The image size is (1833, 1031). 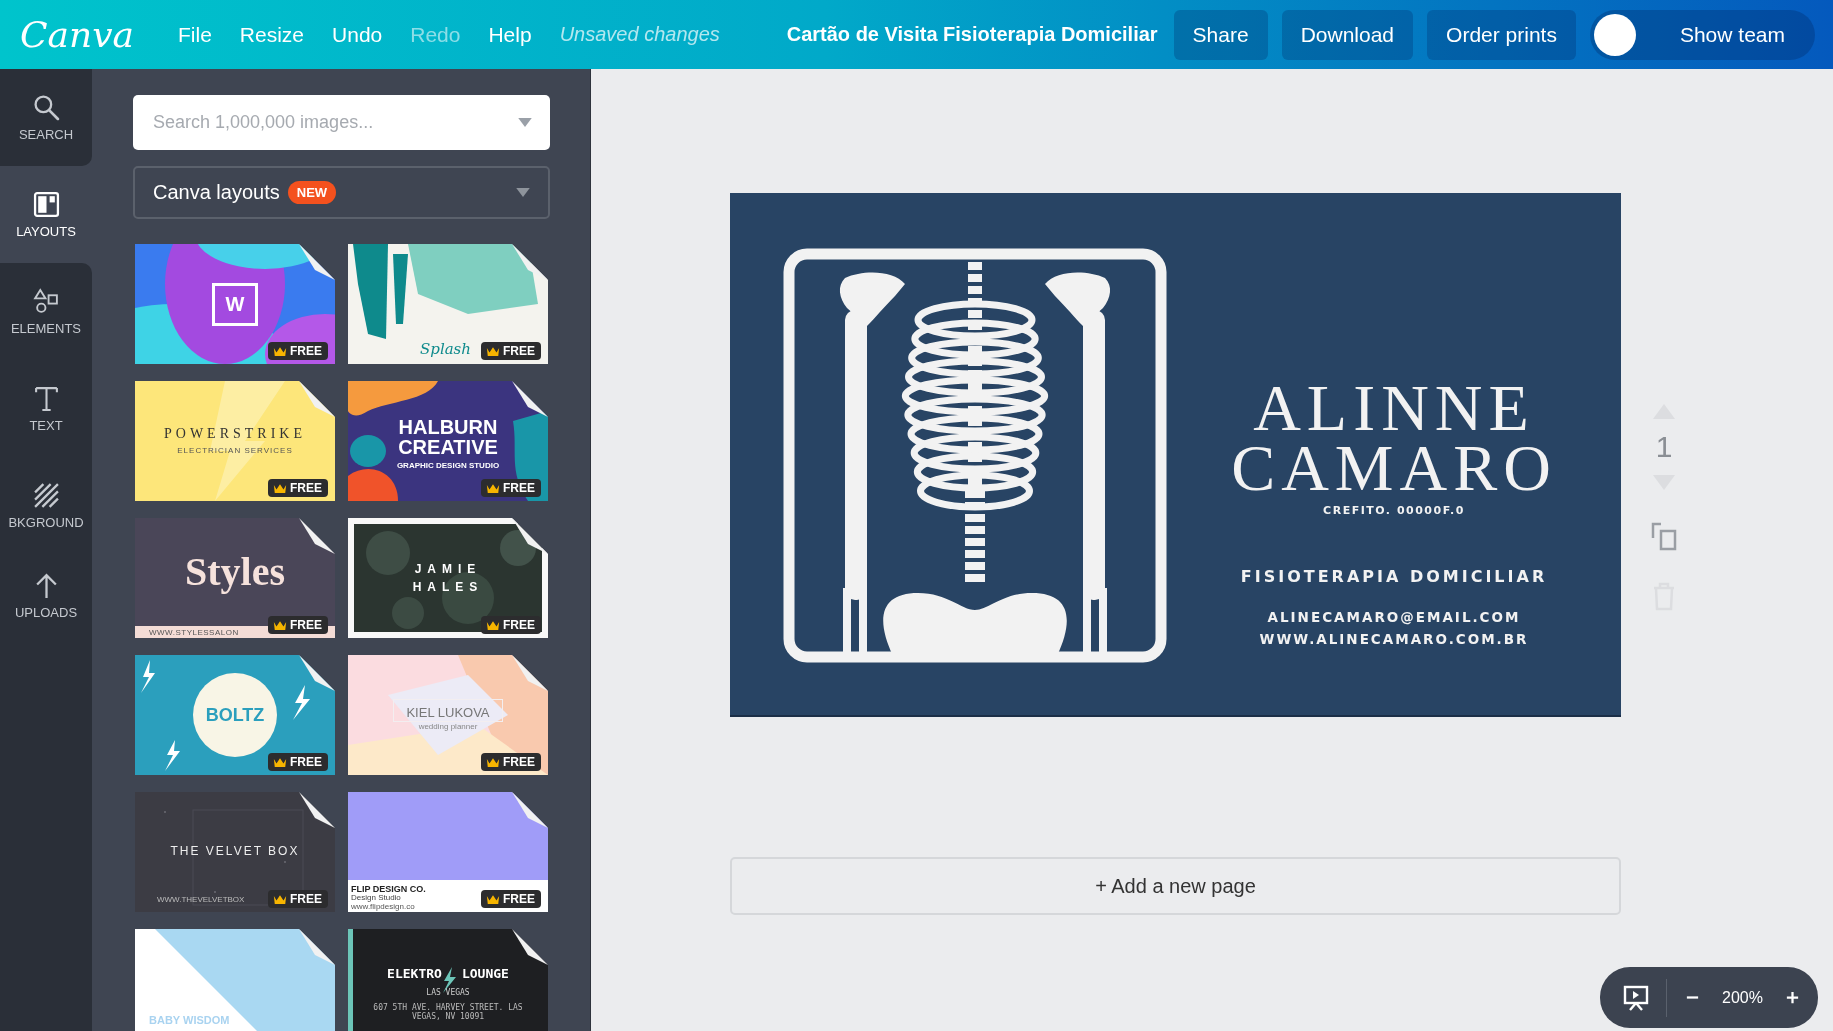 I want to click on template-text: FLIP DESIGN CO., so click(x=388, y=890).